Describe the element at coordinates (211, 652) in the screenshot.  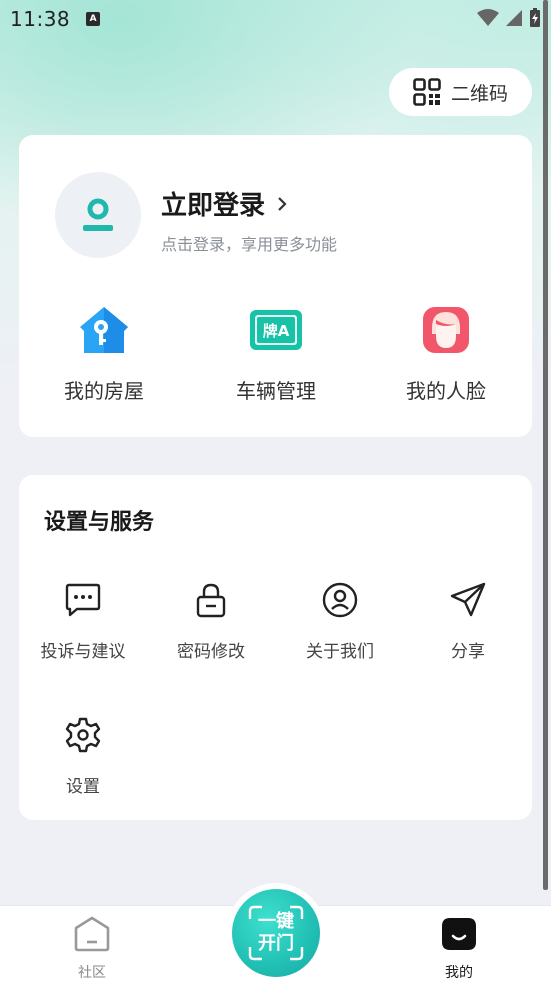
I see `service-label: 密码修改` at that location.